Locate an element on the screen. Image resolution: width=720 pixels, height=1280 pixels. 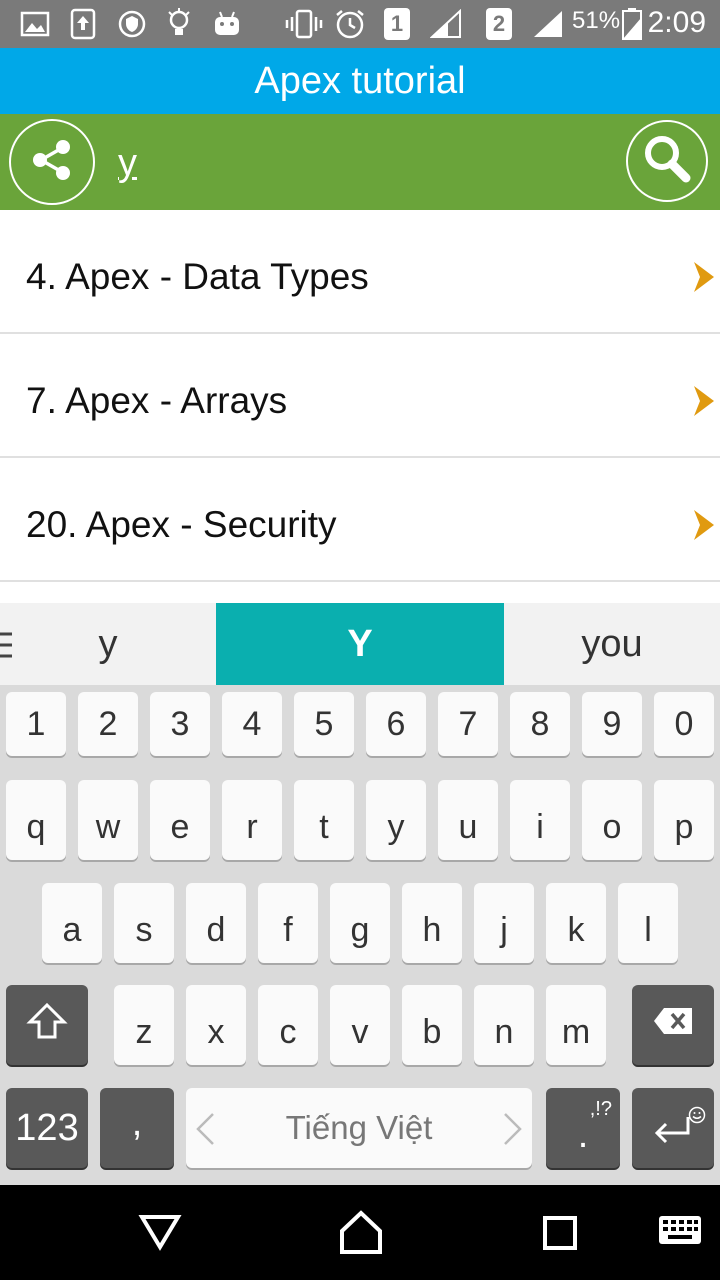
upload-icon is located at coordinates (83, 24).